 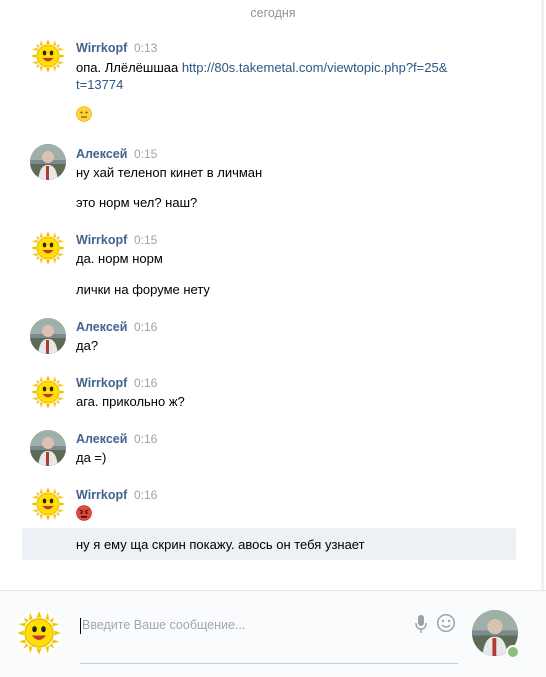 I want to click on message-text-part: опа. Ллёлёшшаа, so click(x=129, y=67).